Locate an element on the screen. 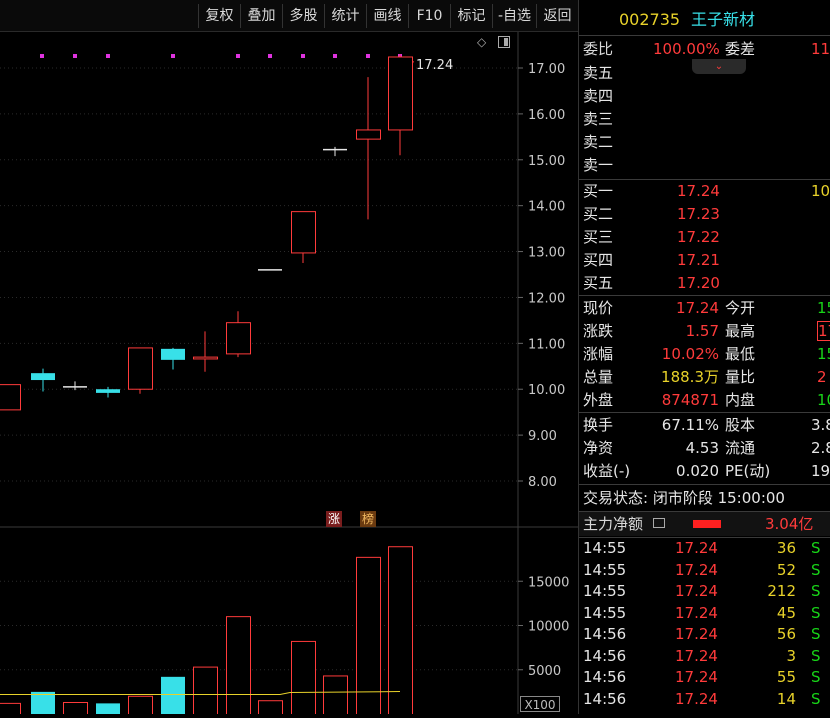 This screenshot has height=718, width=830. netflow-value: 3.04亿 is located at coordinates (789, 524).